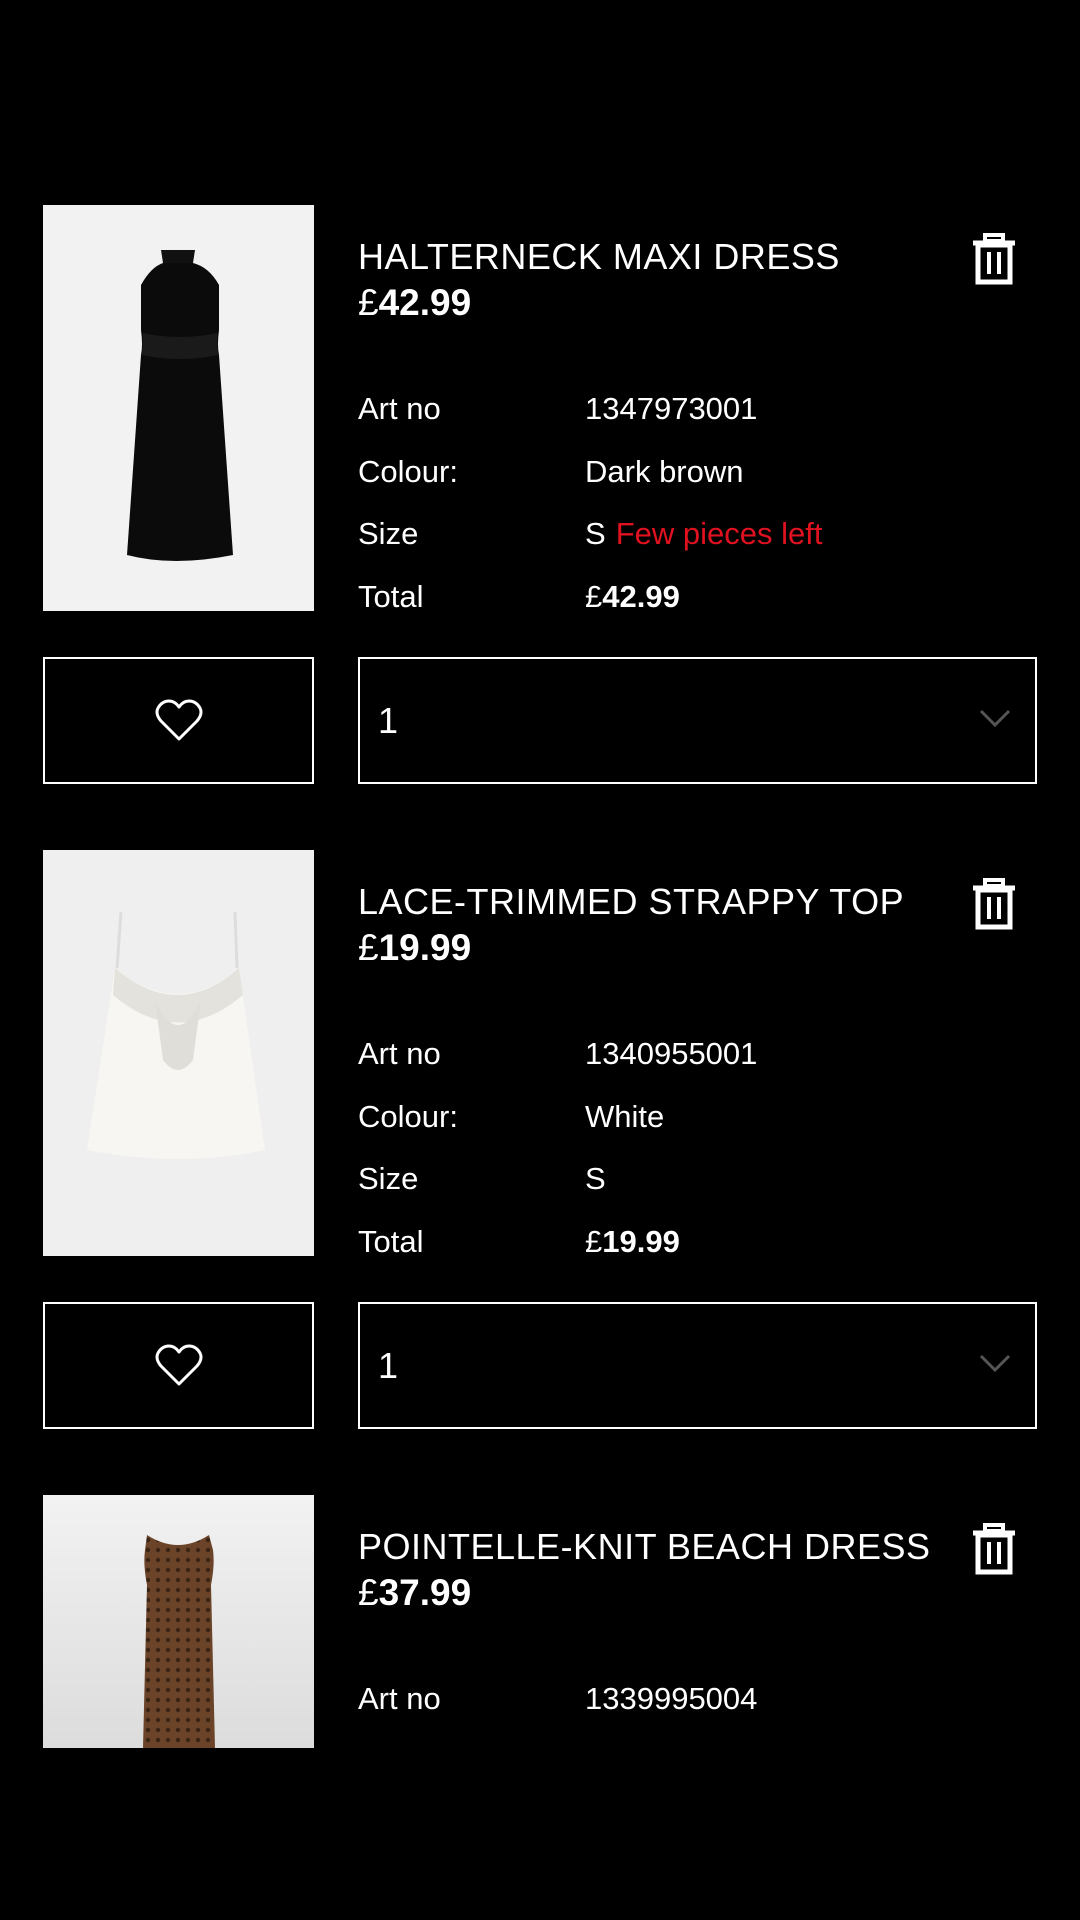 Image resolution: width=1080 pixels, height=1920 pixels. Describe the element at coordinates (671, 1698) in the screenshot. I see `art-no-value: 1339995004` at that location.